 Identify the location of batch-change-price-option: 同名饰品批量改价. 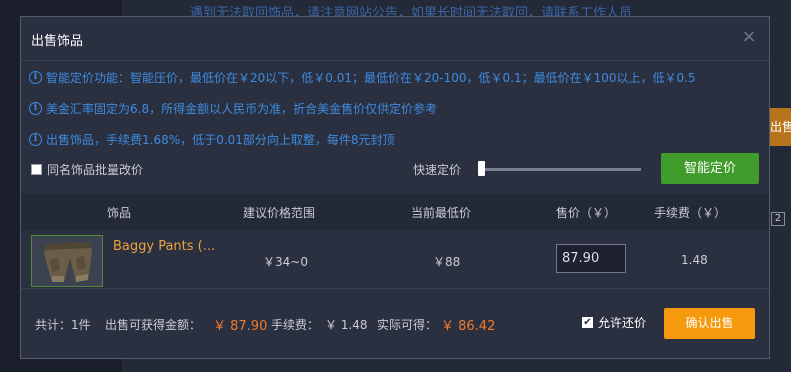
(87, 169).